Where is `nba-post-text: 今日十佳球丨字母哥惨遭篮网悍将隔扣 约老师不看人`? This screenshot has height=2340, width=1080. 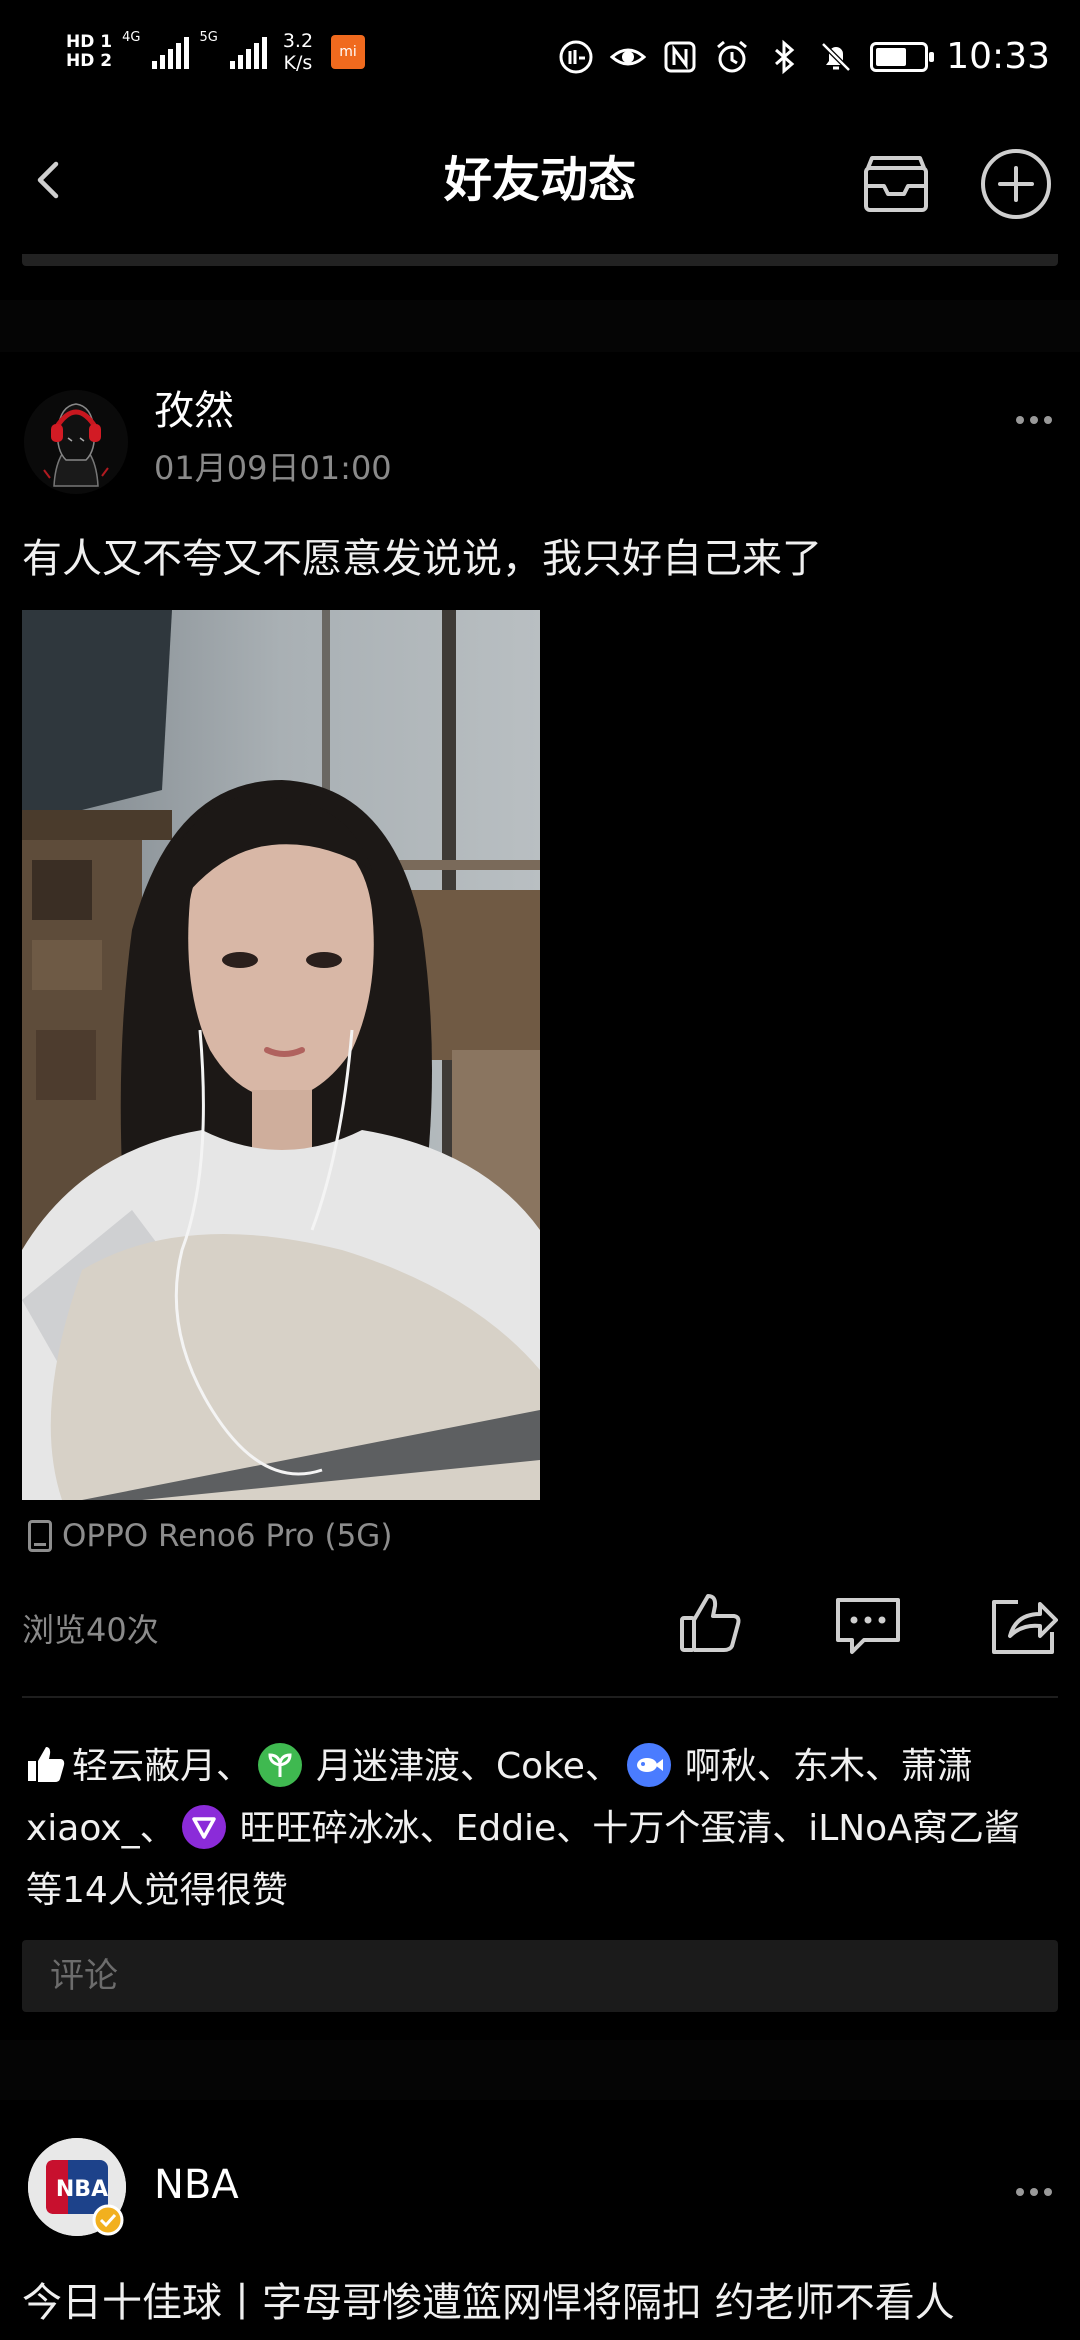 nba-post-text: 今日十佳球丨字母哥惨遭篮网悍将隔扣 约老师不看人 is located at coordinates (488, 2303).